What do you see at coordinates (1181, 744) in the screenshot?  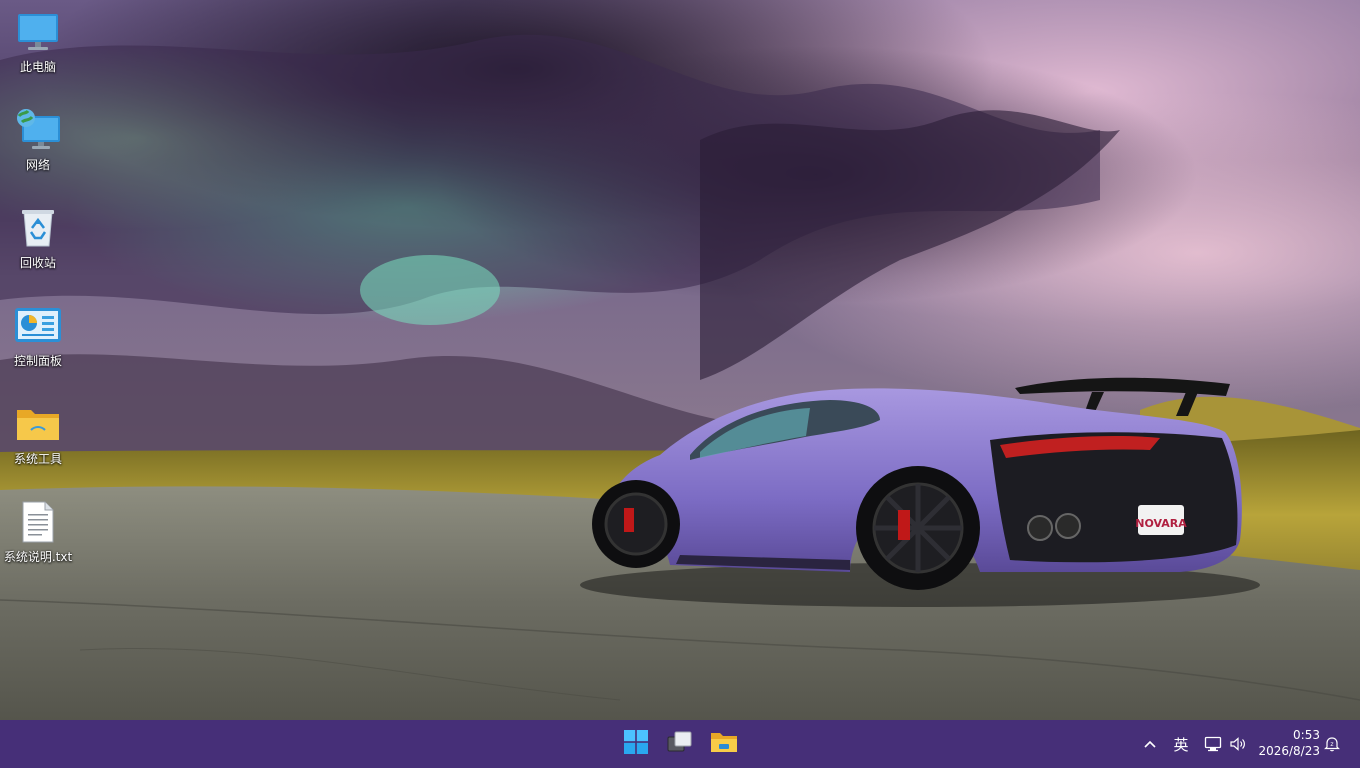 I see `input-method-indicator: 英` at bounding box center [1181, 744].